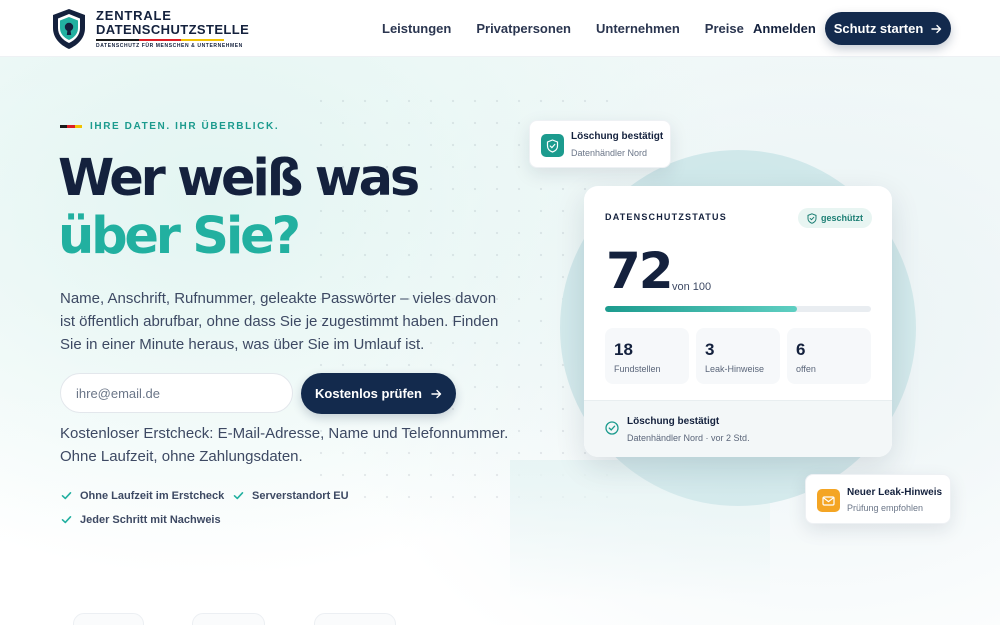 The height and width of the screenshot is (625, 1000). I want to click on free-check-button: Kostenlos prüfen, so click(378, 393).